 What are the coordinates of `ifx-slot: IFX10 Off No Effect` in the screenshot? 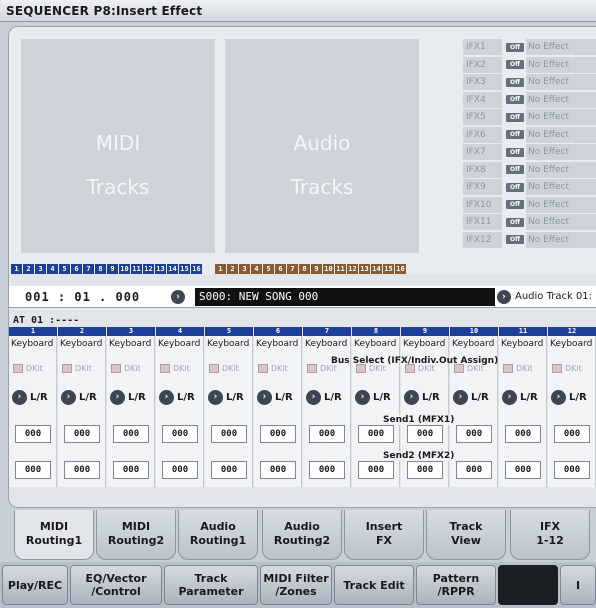 It's located at (529, 205).